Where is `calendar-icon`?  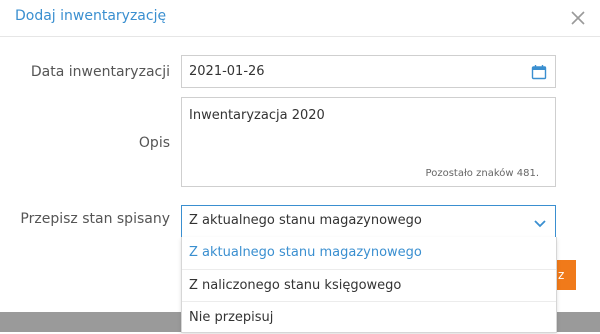
calendar-icon is located at coordinates (539, 72).